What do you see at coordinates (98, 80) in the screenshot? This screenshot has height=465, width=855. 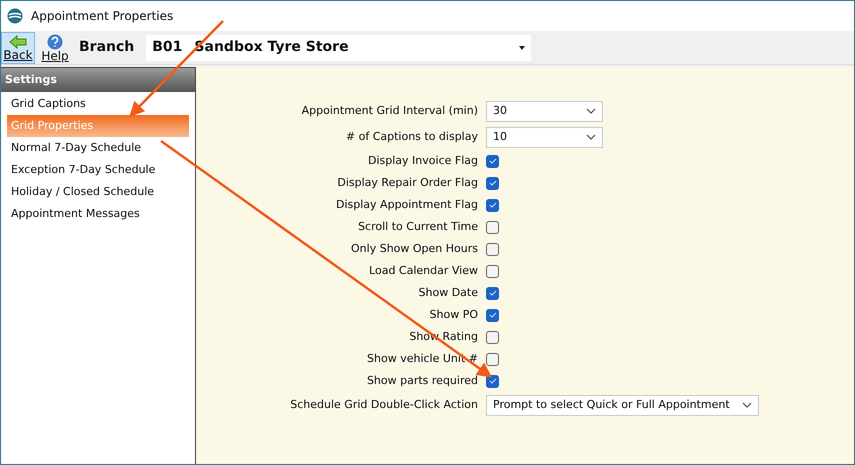 I see `sidebar-header: Settings` at bounding box center [98, 80].